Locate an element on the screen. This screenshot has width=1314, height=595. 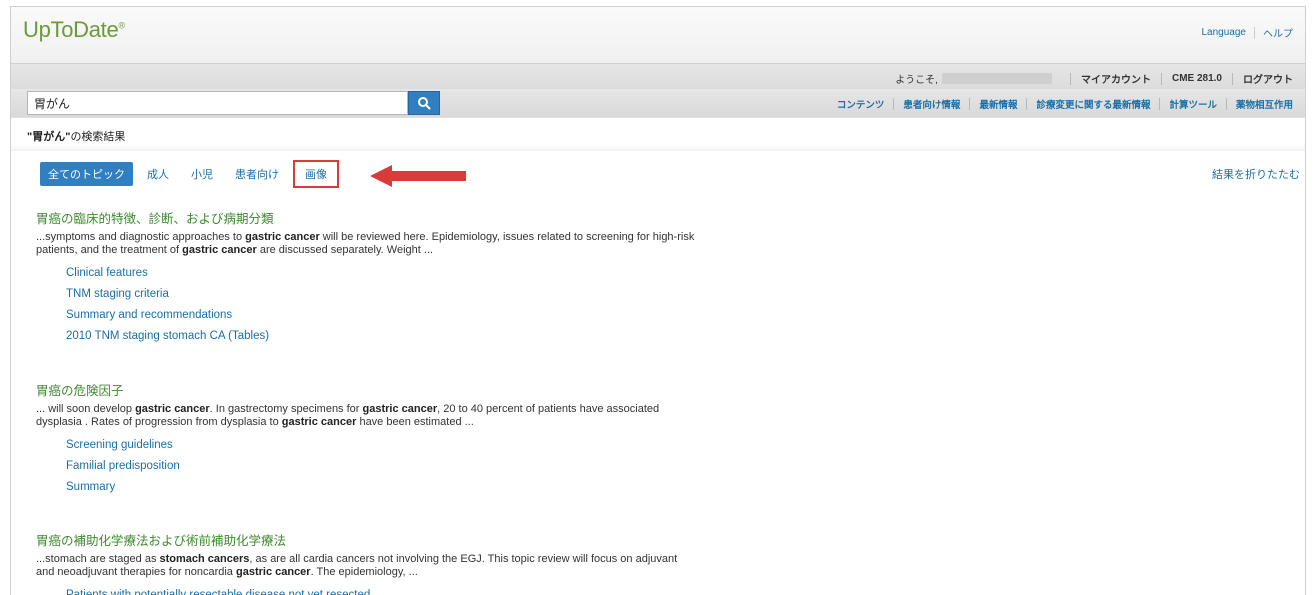
result-sublink: Screening guidelines is located at coordinates (381, 445).